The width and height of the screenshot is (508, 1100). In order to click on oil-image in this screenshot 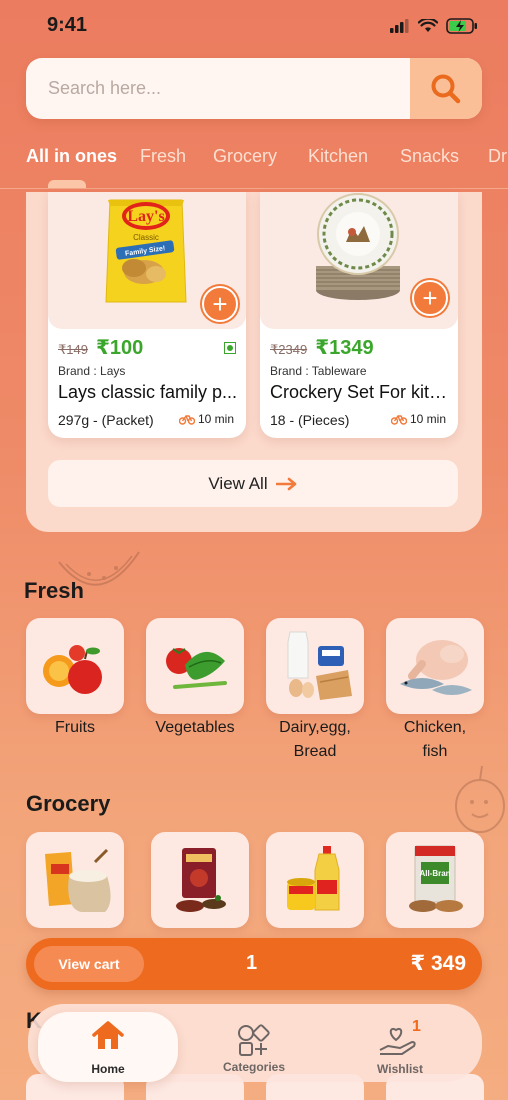, I will do `click(313, 878)`.